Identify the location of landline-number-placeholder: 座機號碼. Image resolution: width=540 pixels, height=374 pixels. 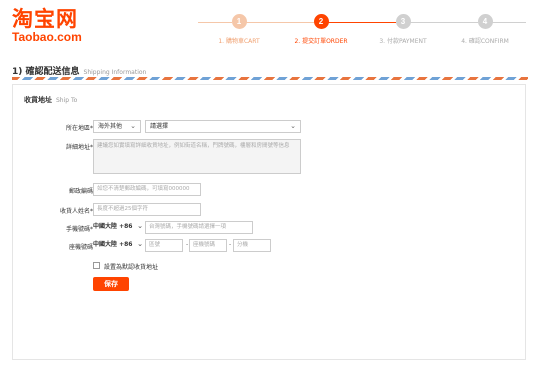
(204, 245).